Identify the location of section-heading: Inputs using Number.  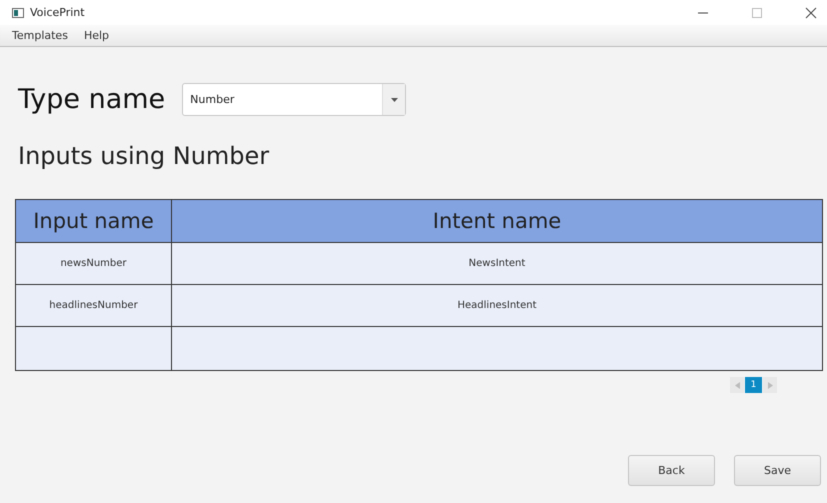
(143, 156).